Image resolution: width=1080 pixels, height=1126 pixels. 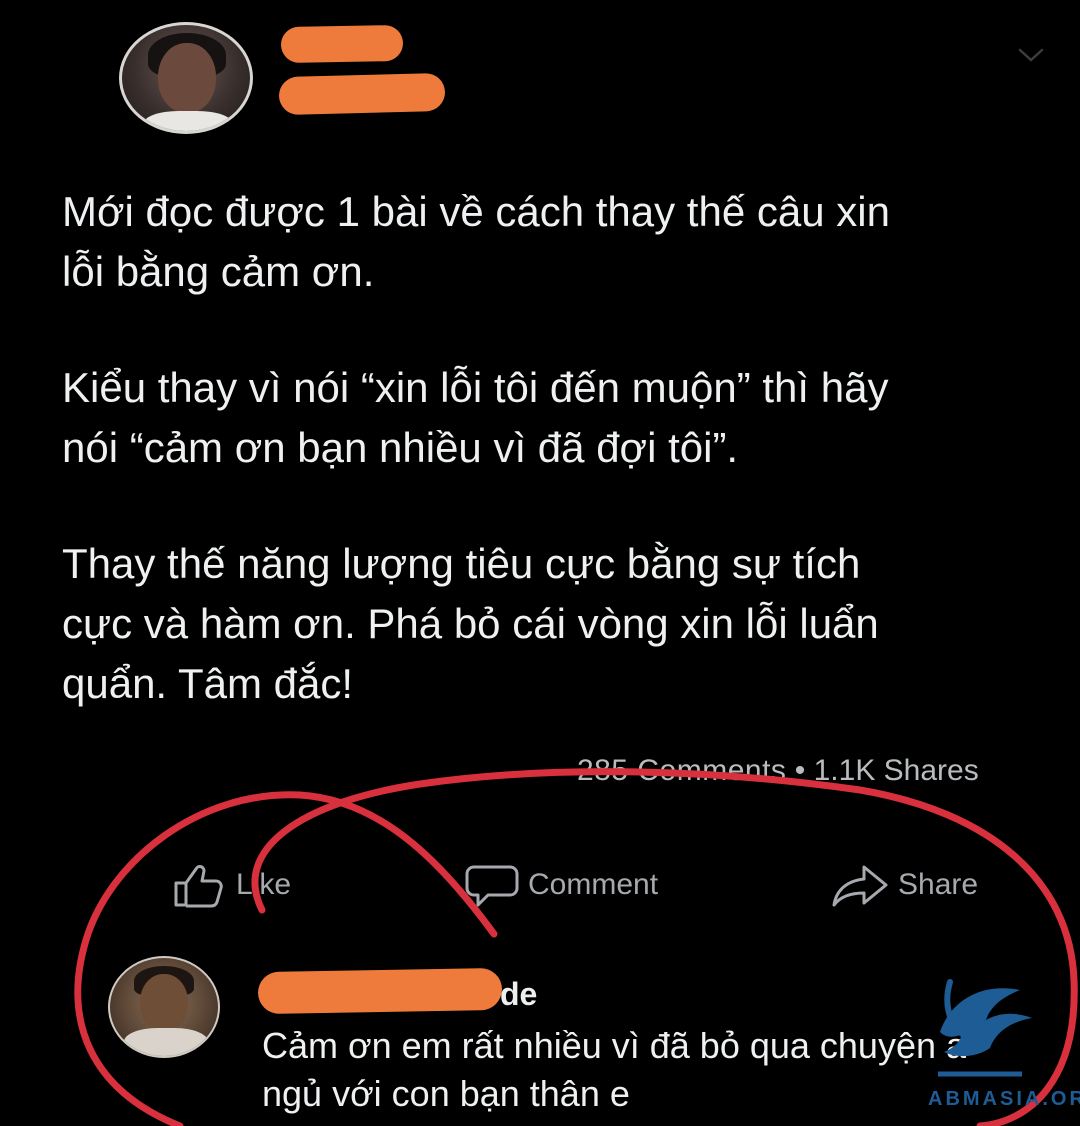 I want to click on post-meta-redaction, so click(x=362, y=94).